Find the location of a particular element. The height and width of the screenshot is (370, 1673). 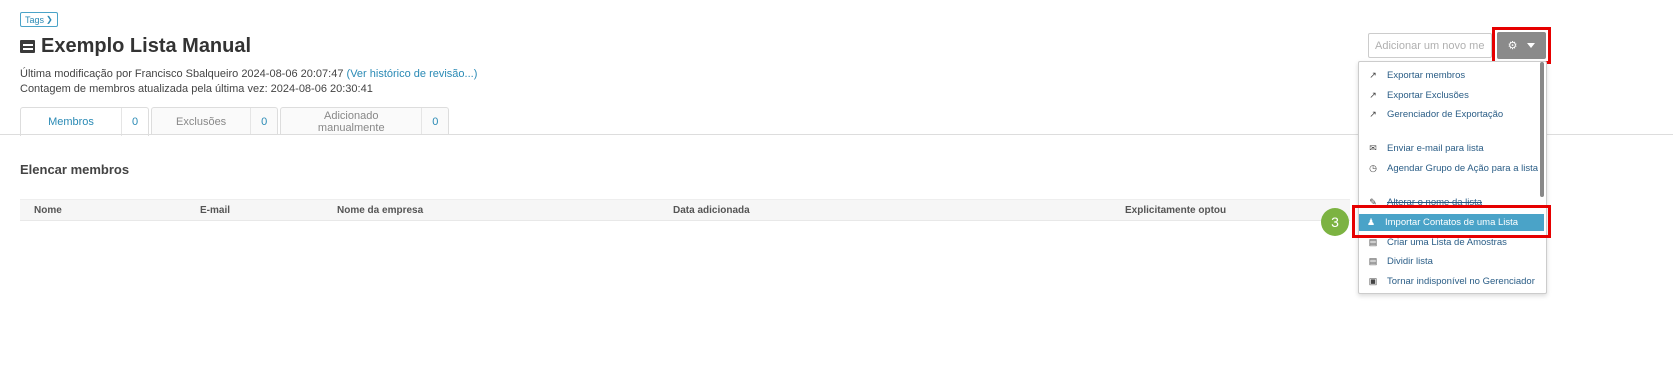

menu-item-export-manager: ↗ Gerenciador de Exportação is located at coordinates (1450, 114).